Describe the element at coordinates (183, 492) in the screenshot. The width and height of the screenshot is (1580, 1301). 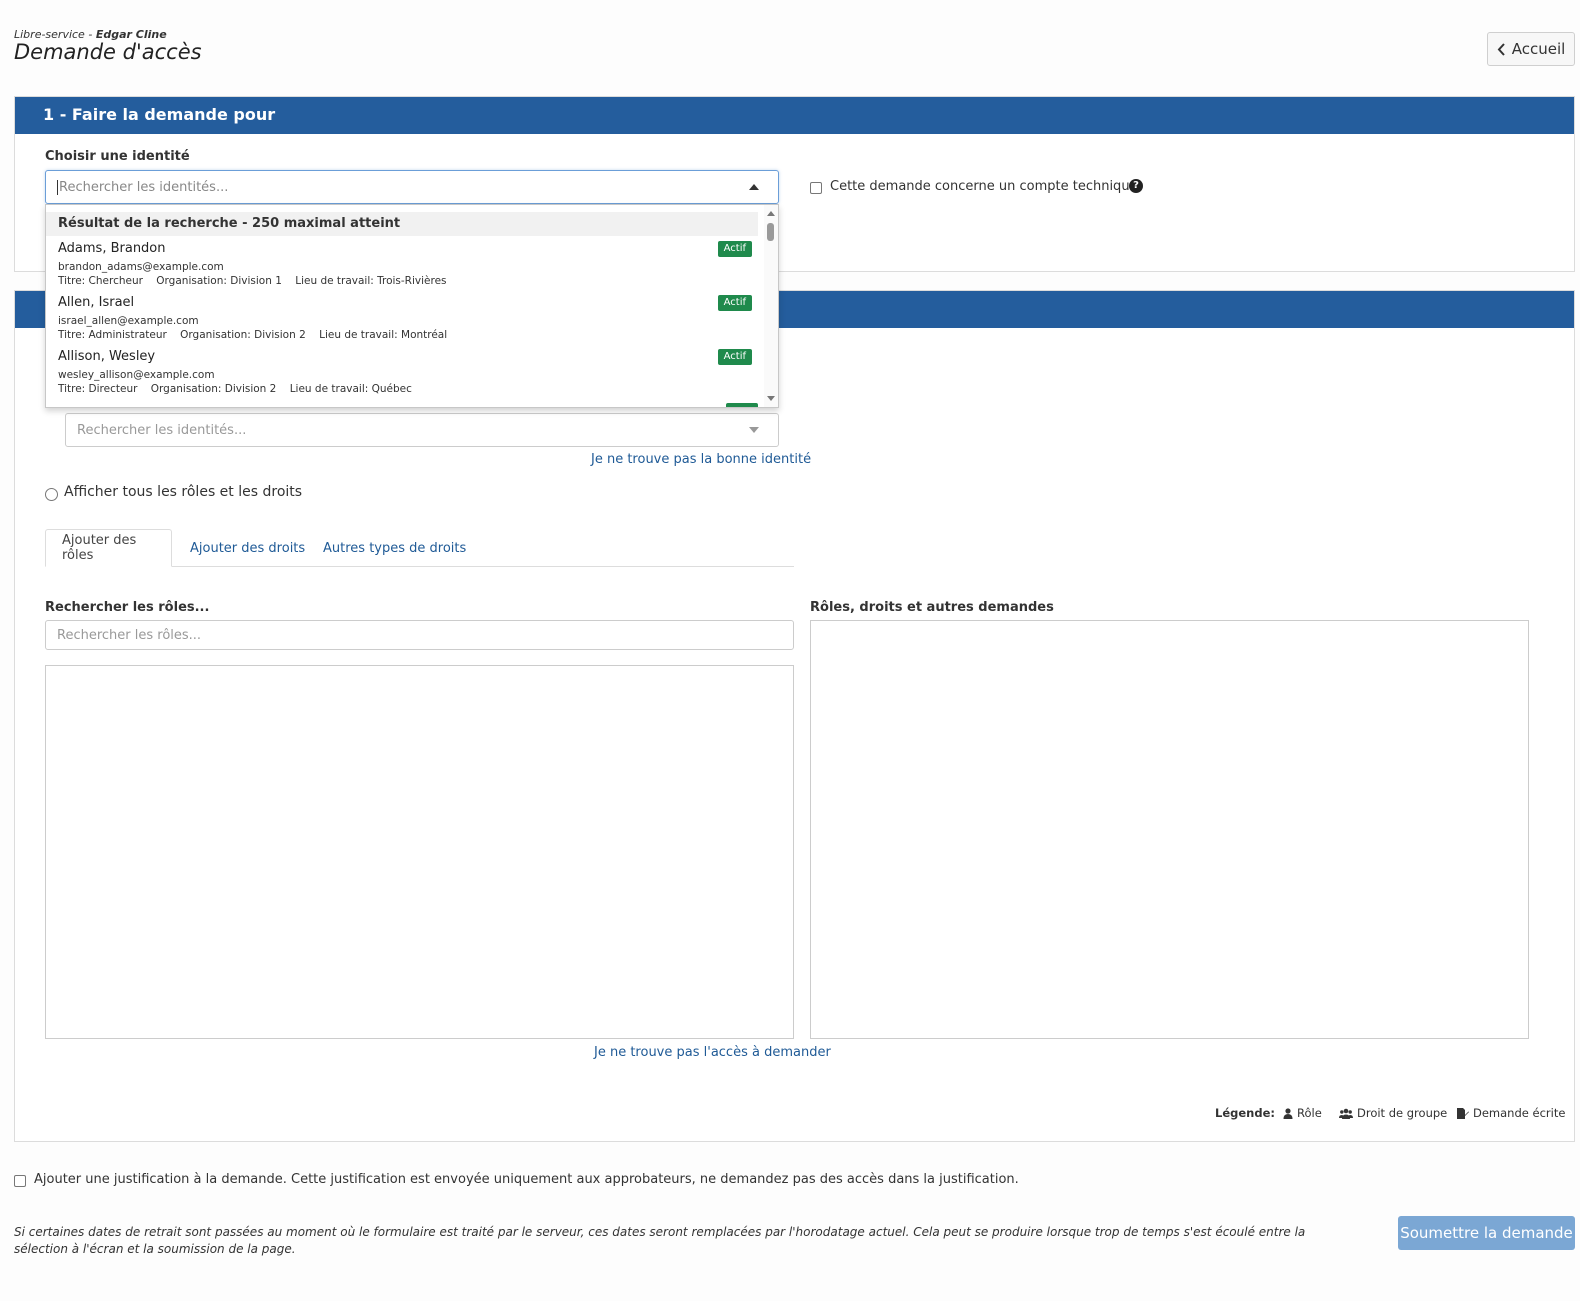
I see `show-all-label: Afficher tous les rôles et les droits` at that location.